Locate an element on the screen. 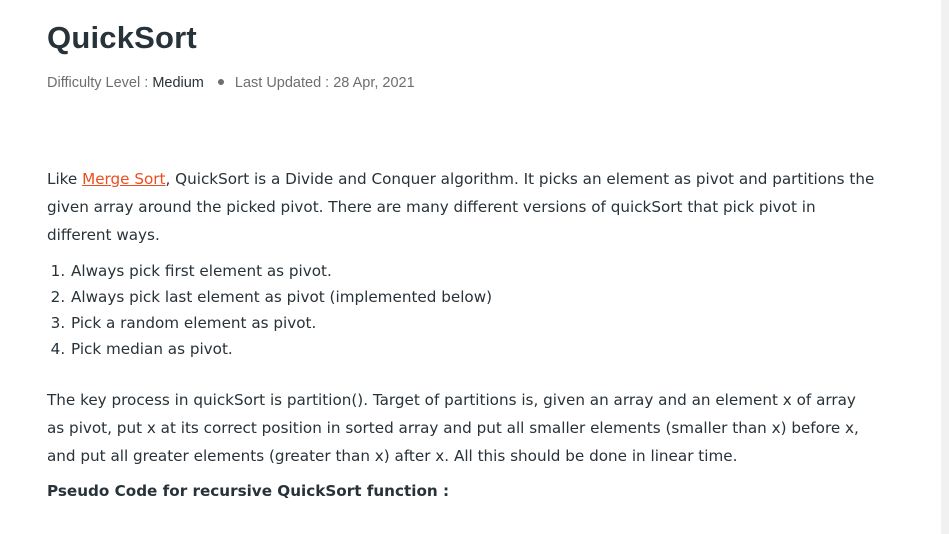 The width and height of the screenshot is (949, 534). updated-value: 28 Apr, 2021 is located at coordinates (374, 83).